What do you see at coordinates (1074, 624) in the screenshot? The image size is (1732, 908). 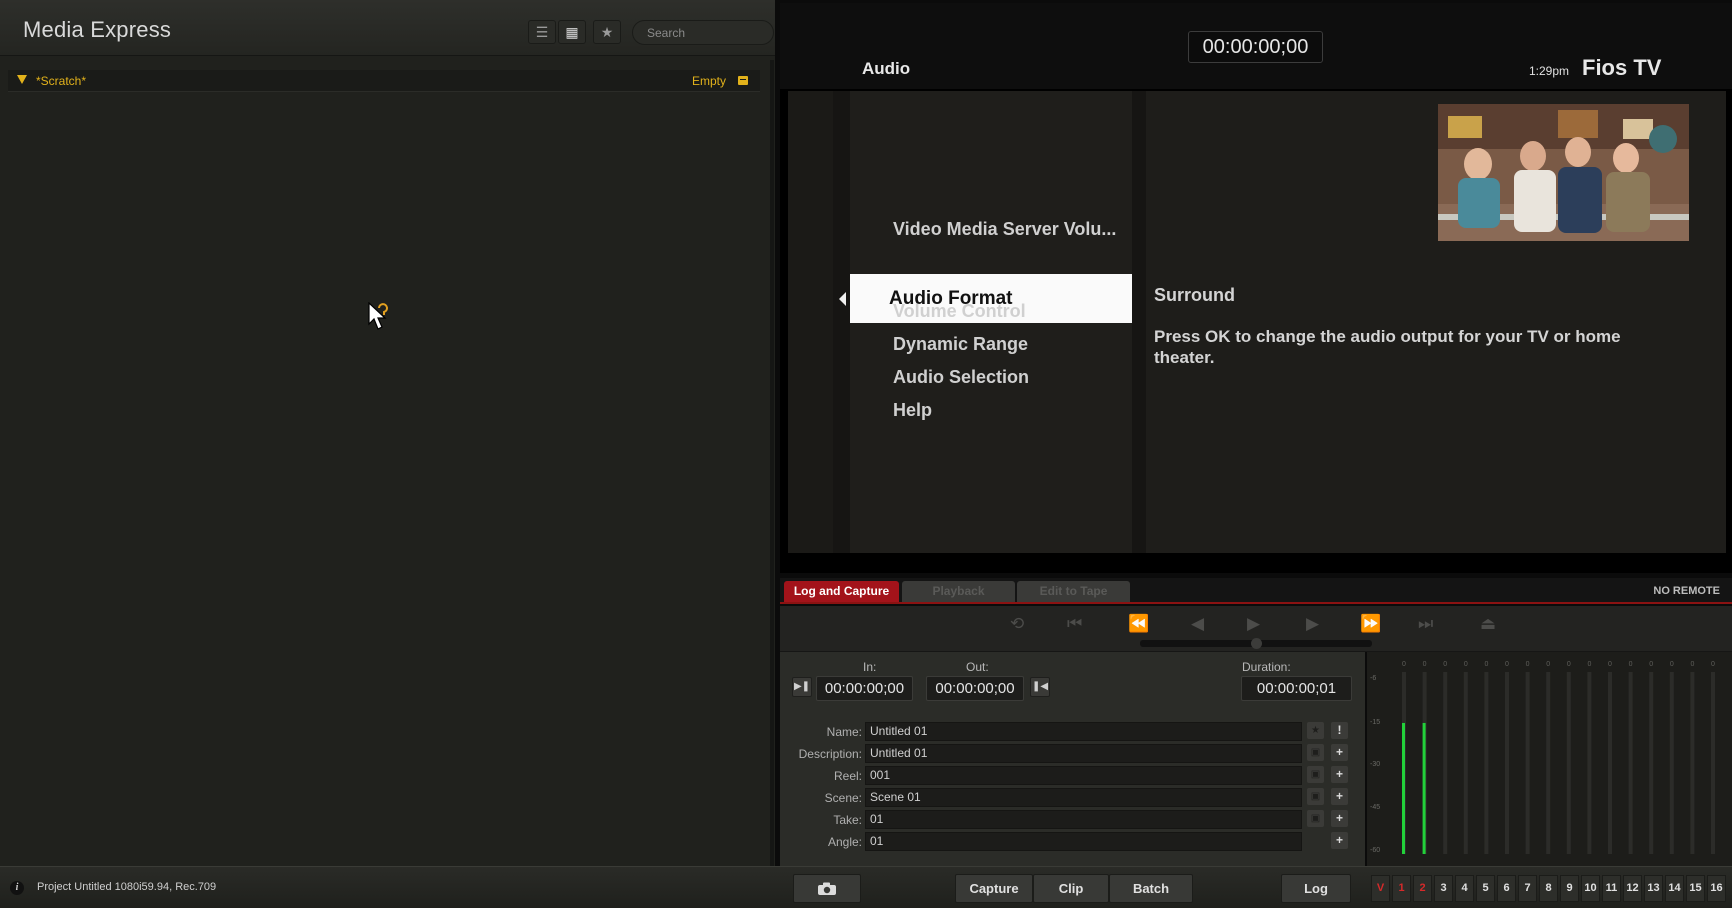 I see `go-to-start-icon: ⏮` at bounding box center [1074, 624].